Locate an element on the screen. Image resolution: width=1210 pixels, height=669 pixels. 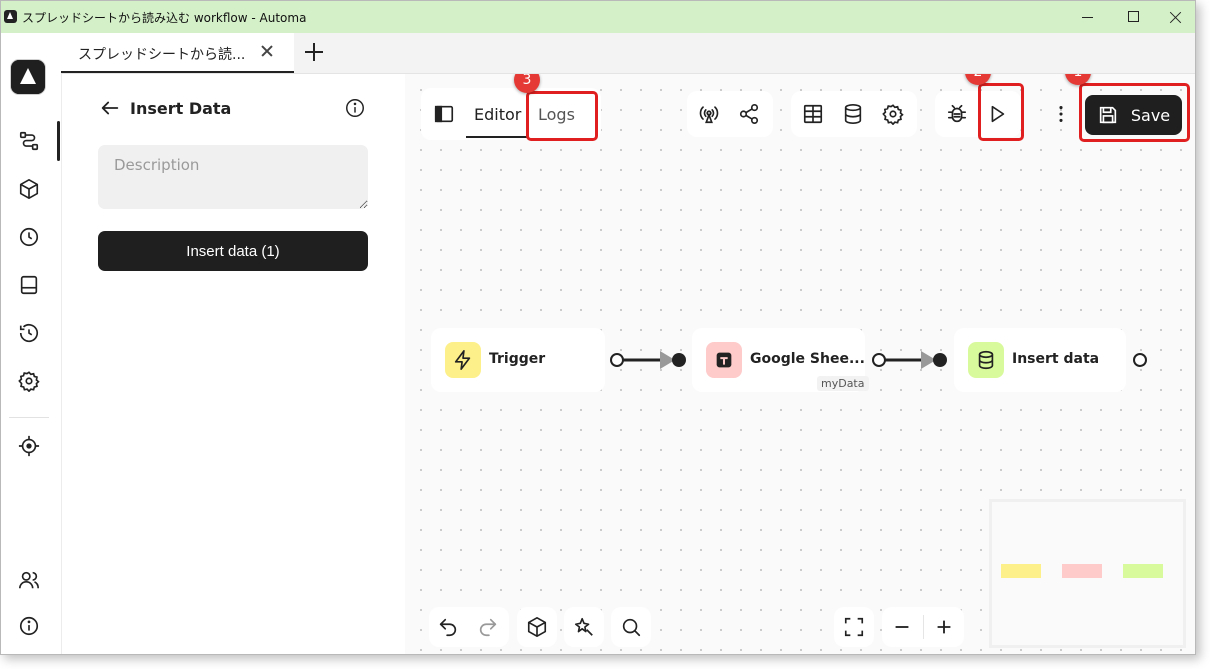
workflow-settings-icon is located at coordinates (893, 114).